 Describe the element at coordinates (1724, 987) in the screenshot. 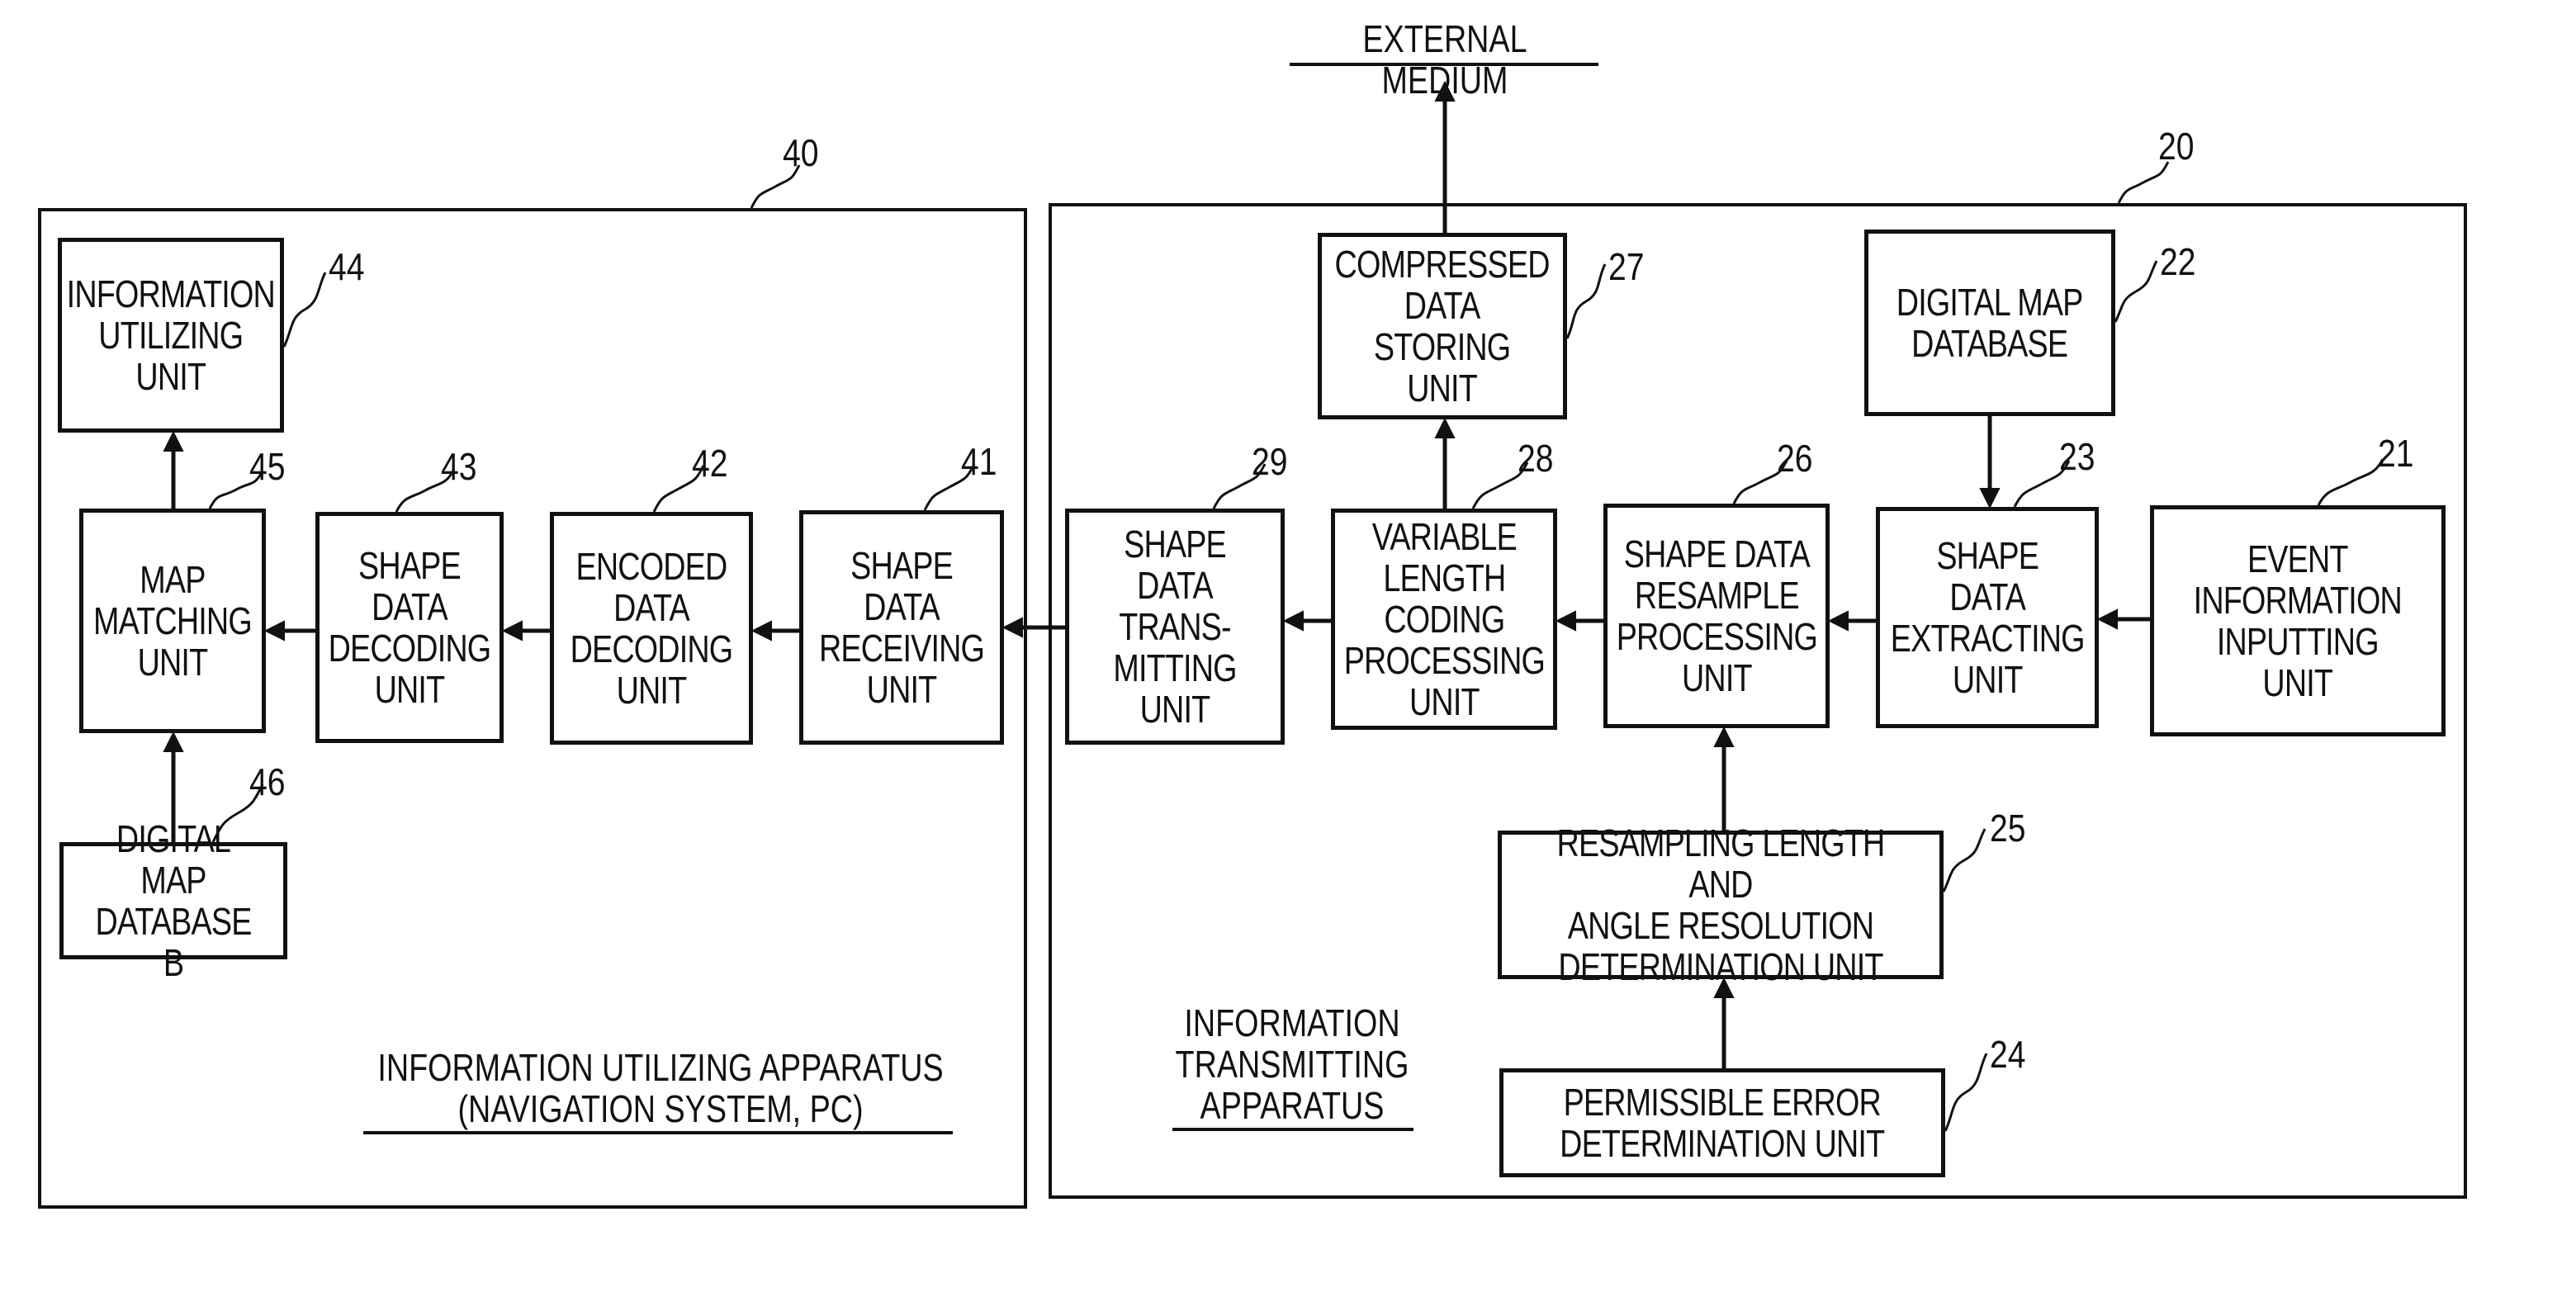

I see `arrow-24-to-25-arrowhead` at that location.